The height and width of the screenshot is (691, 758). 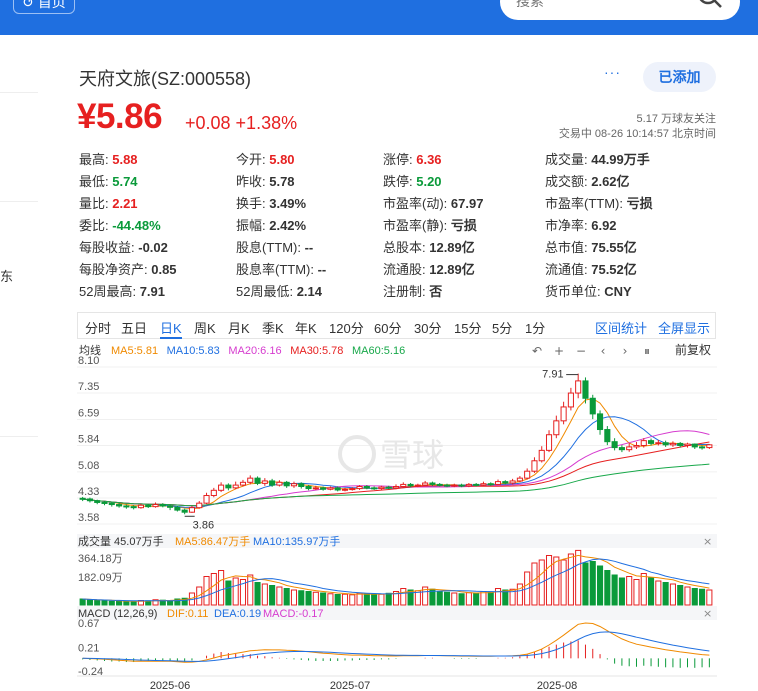 What do you see at coordinates (535, 327) in the screenshot?
I see `tab-12: 1分` at bounding box center [535, 327].